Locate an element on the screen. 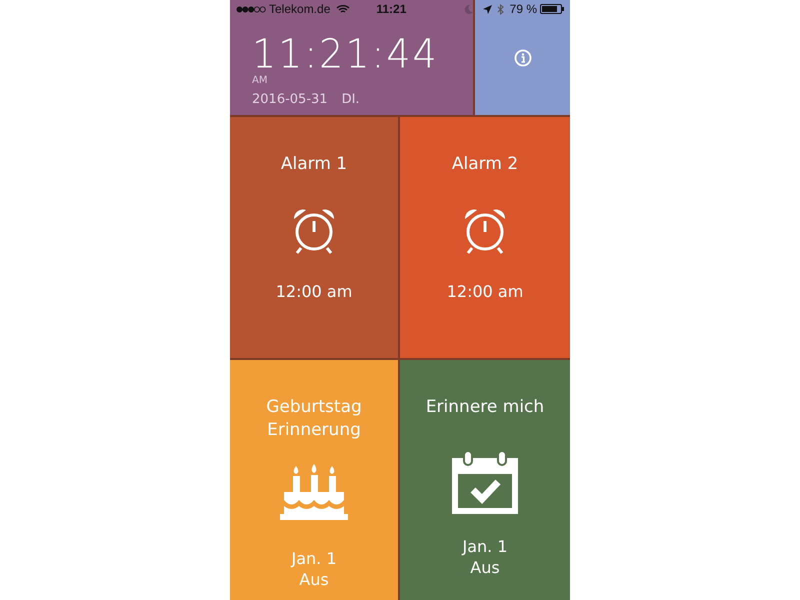 The image size is (800, 600). location-arrow-icon is located at coordinates (487, 9).